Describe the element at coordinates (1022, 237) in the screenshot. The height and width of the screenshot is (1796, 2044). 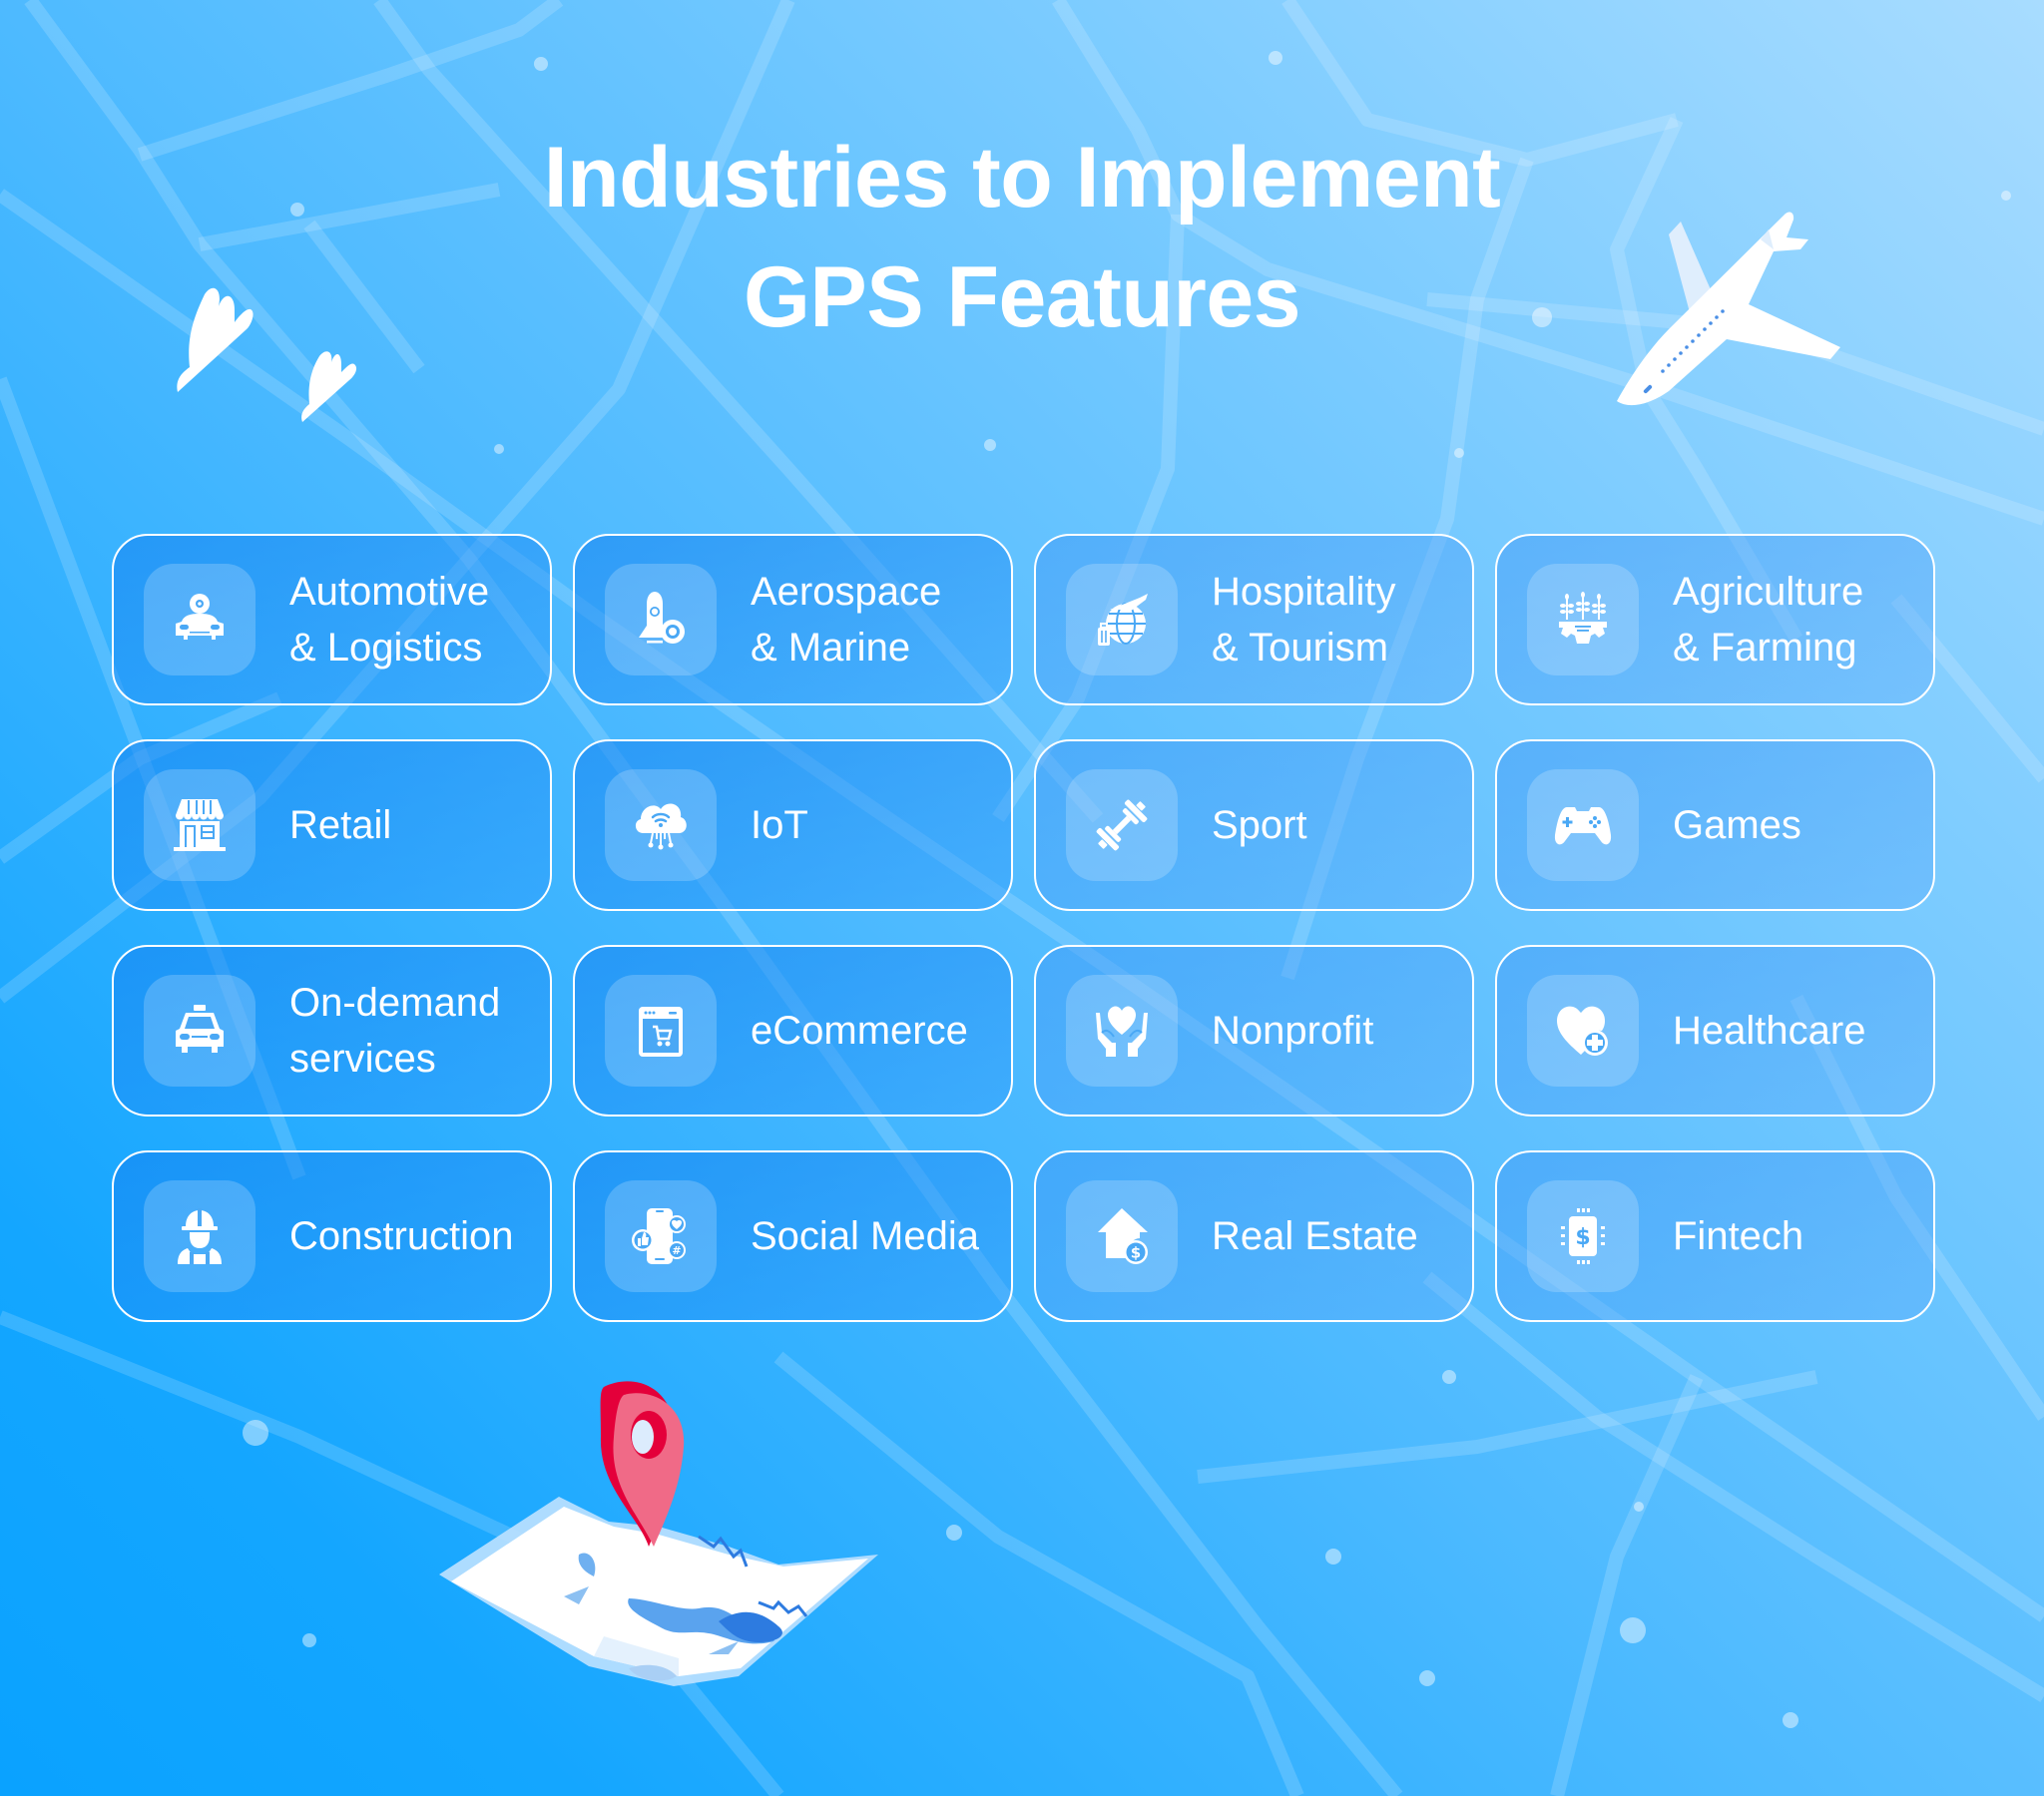
I see `page-title: Industries to Implement GPS Features` at that location.